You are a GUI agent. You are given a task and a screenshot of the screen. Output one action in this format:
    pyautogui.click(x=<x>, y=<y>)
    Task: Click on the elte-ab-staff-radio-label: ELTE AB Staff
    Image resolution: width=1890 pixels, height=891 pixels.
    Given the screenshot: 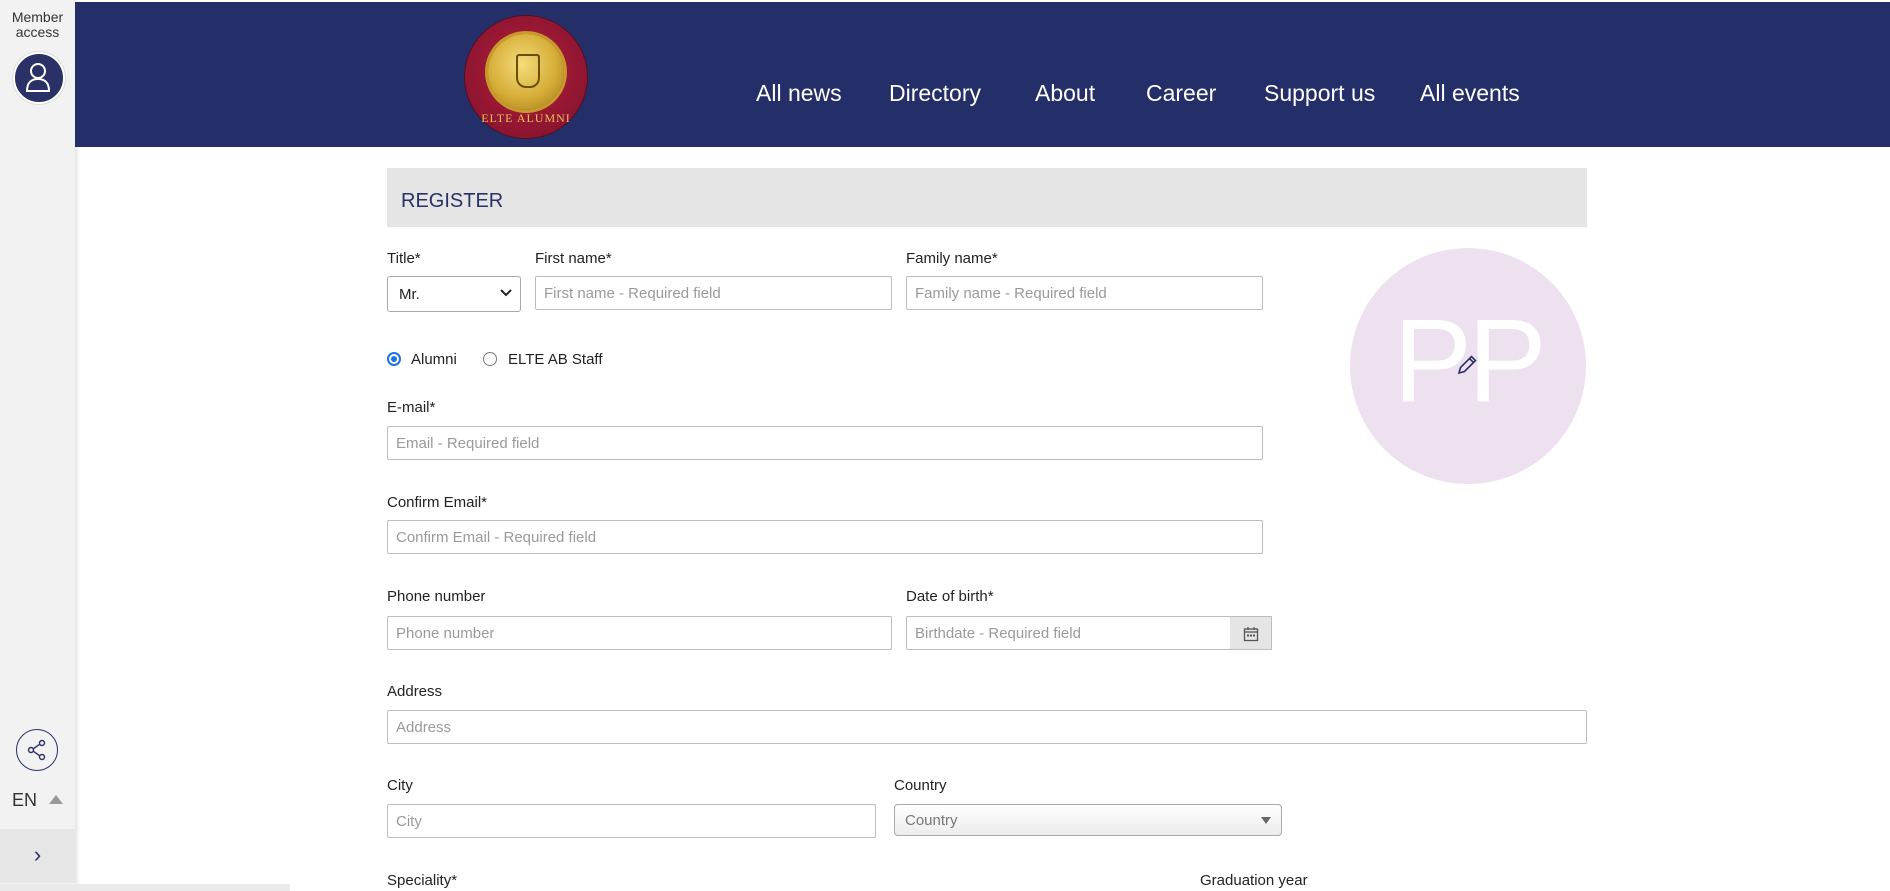 What is the action you would take?
    pyautogui.click(x=555, y=359)
    